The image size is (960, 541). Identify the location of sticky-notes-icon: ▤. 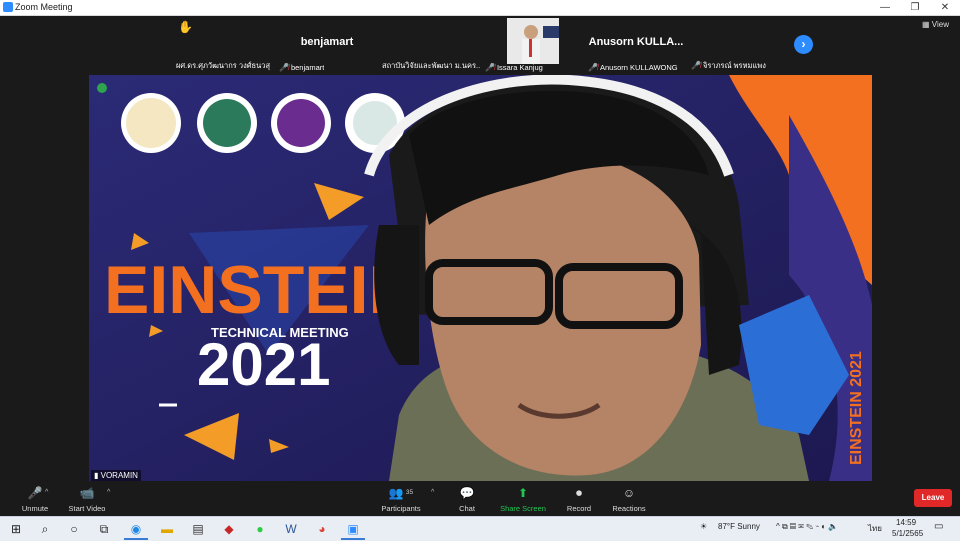
(198, 529).